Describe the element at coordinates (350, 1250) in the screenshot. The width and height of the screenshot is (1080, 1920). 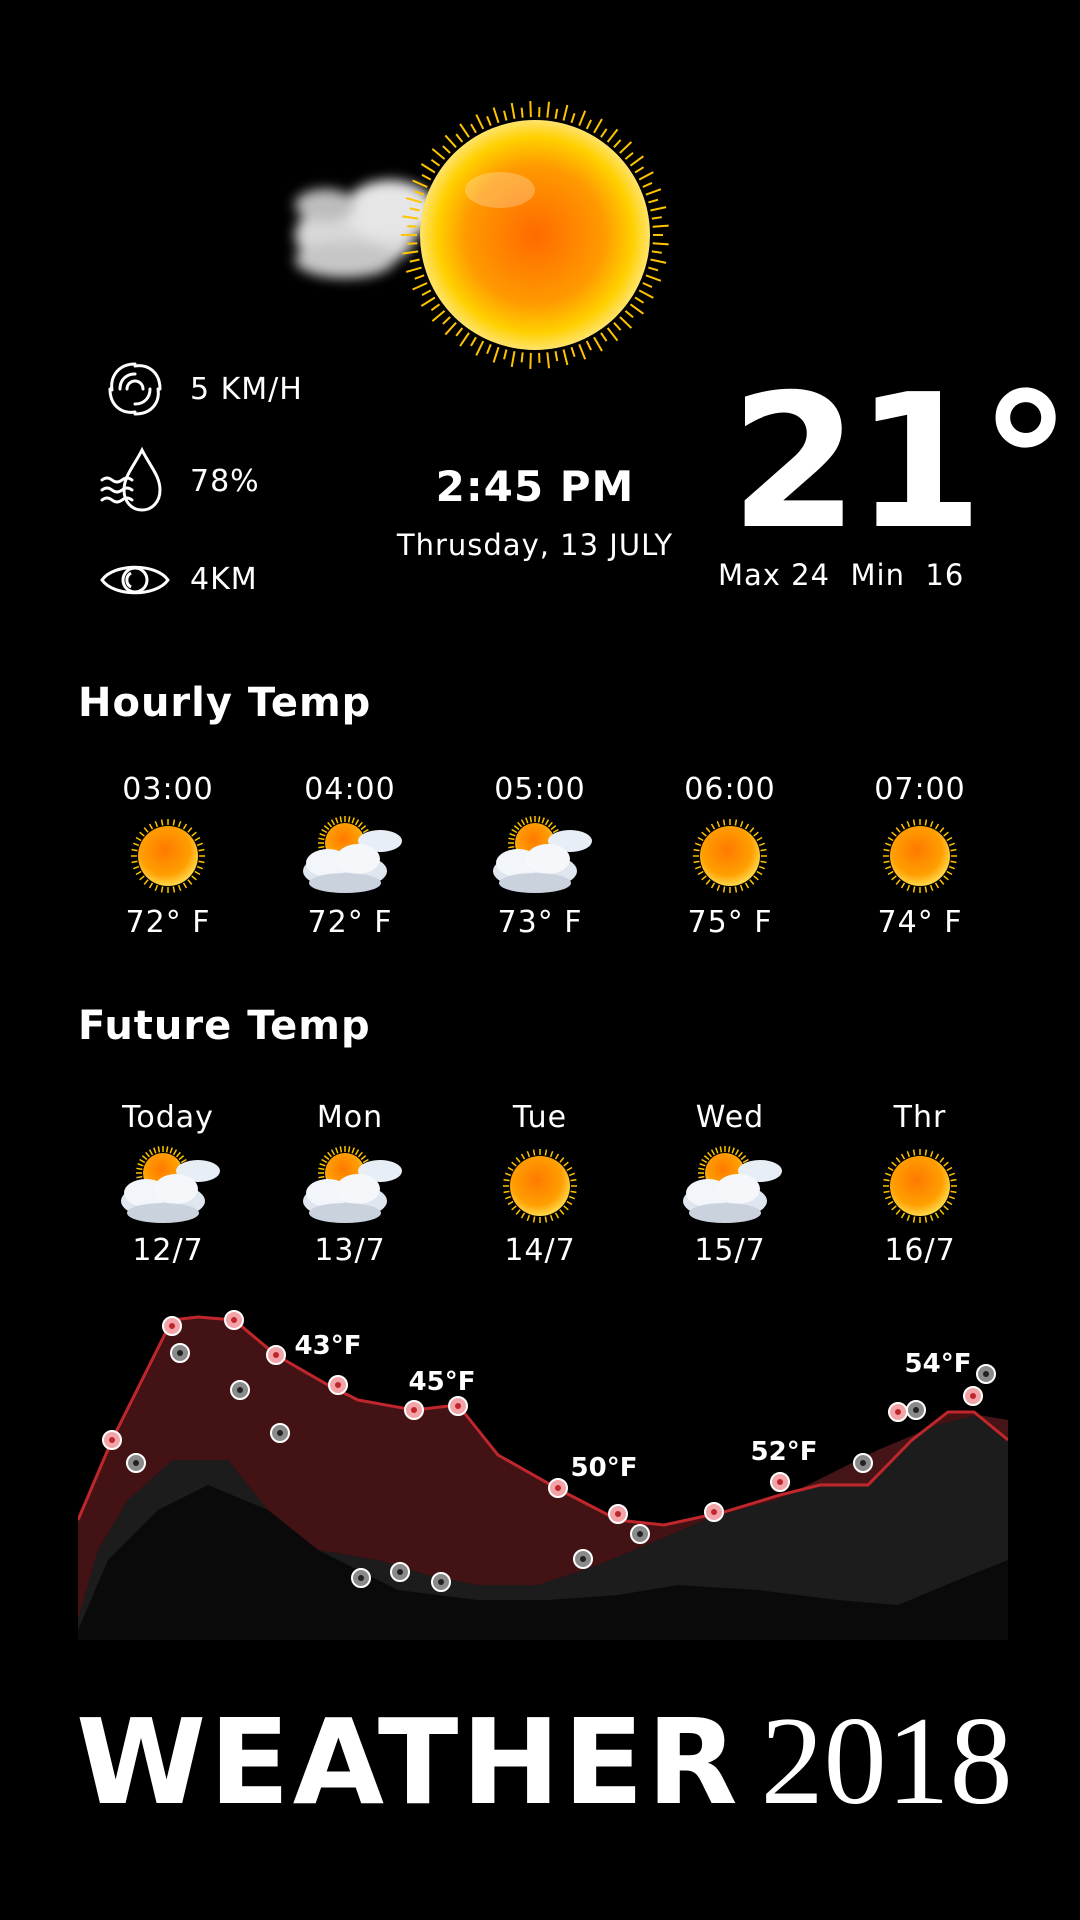
I see `day-date: 13/7` at that location.